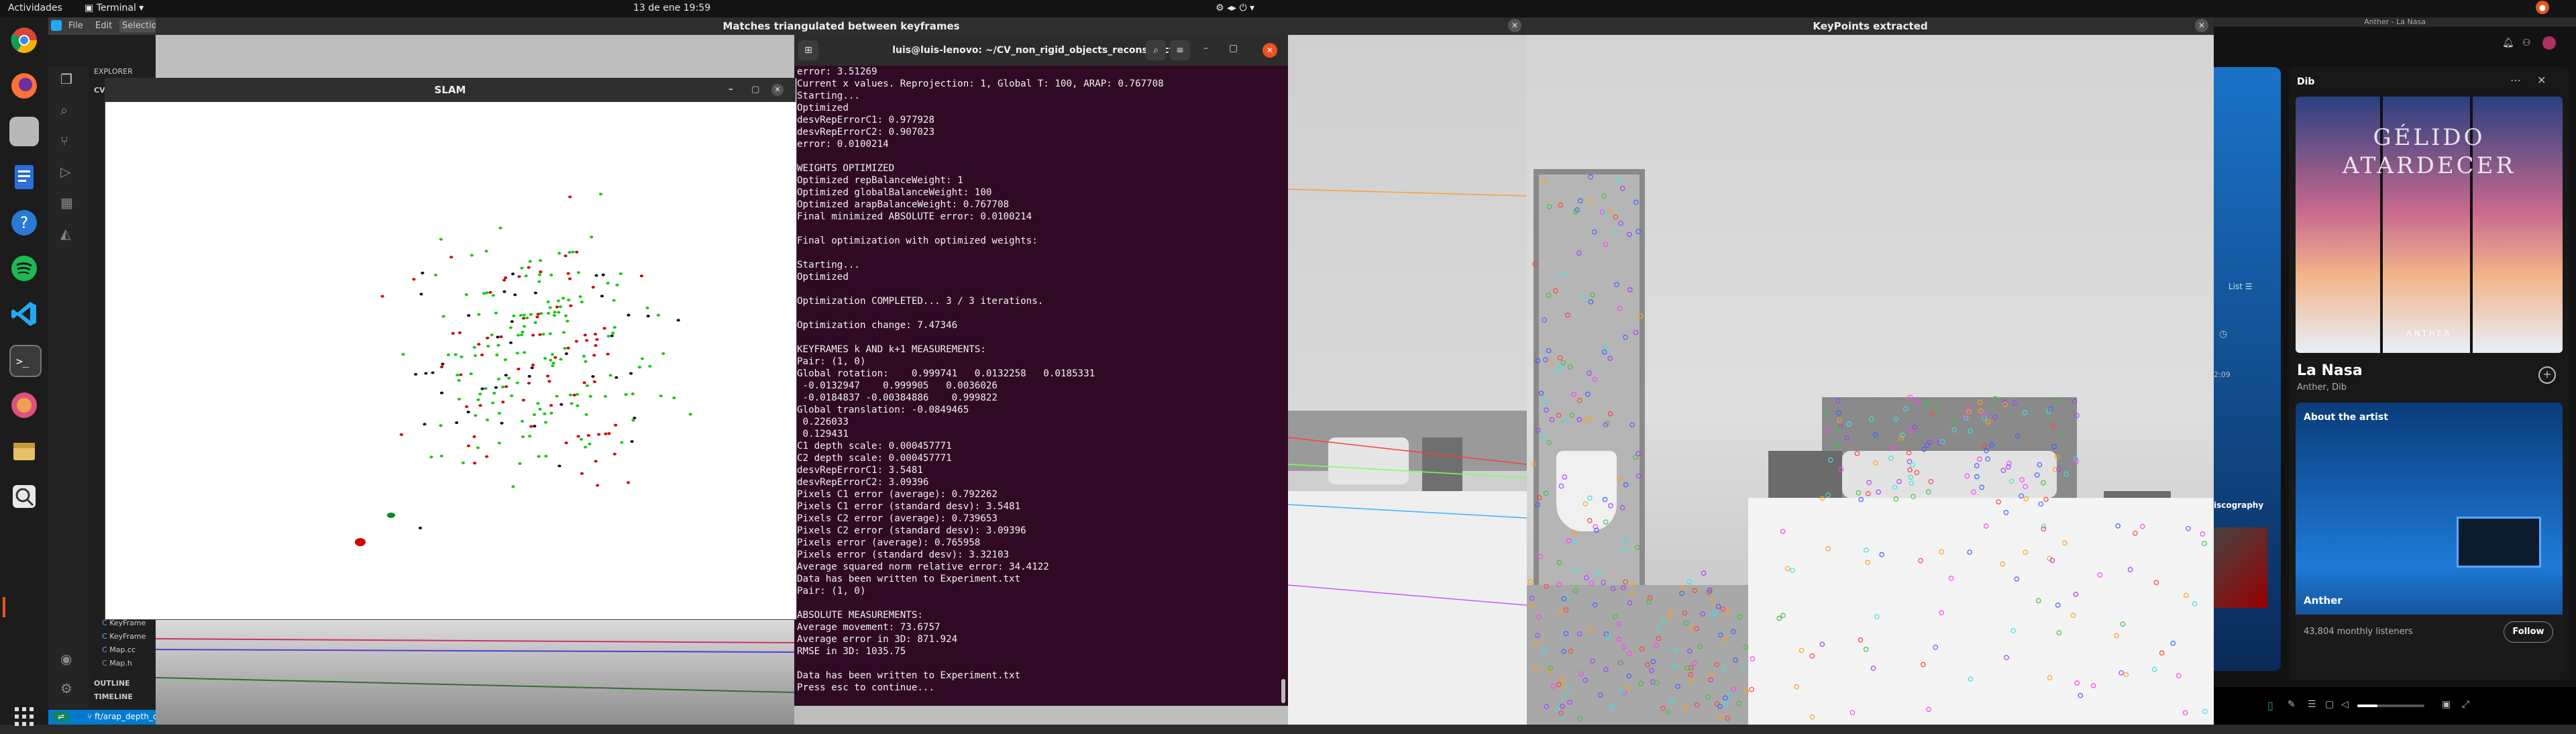  I want to click on settings-gear-icon: ⚙, so click(66, 688).